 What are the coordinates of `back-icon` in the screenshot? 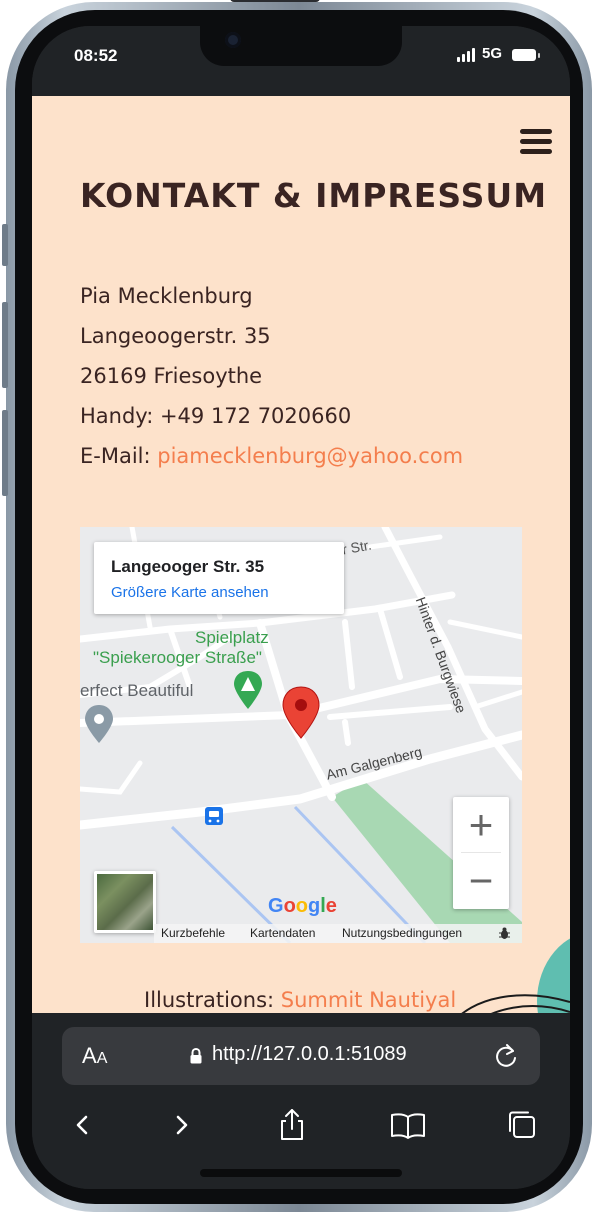 It's located at (82, 1125).